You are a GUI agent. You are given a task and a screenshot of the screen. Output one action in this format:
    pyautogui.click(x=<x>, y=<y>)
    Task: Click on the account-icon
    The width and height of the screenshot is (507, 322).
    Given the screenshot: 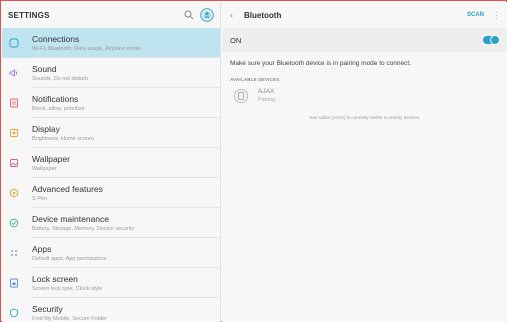 What is the action you would take?
    pyautogui.click(x=207, y=15)
    